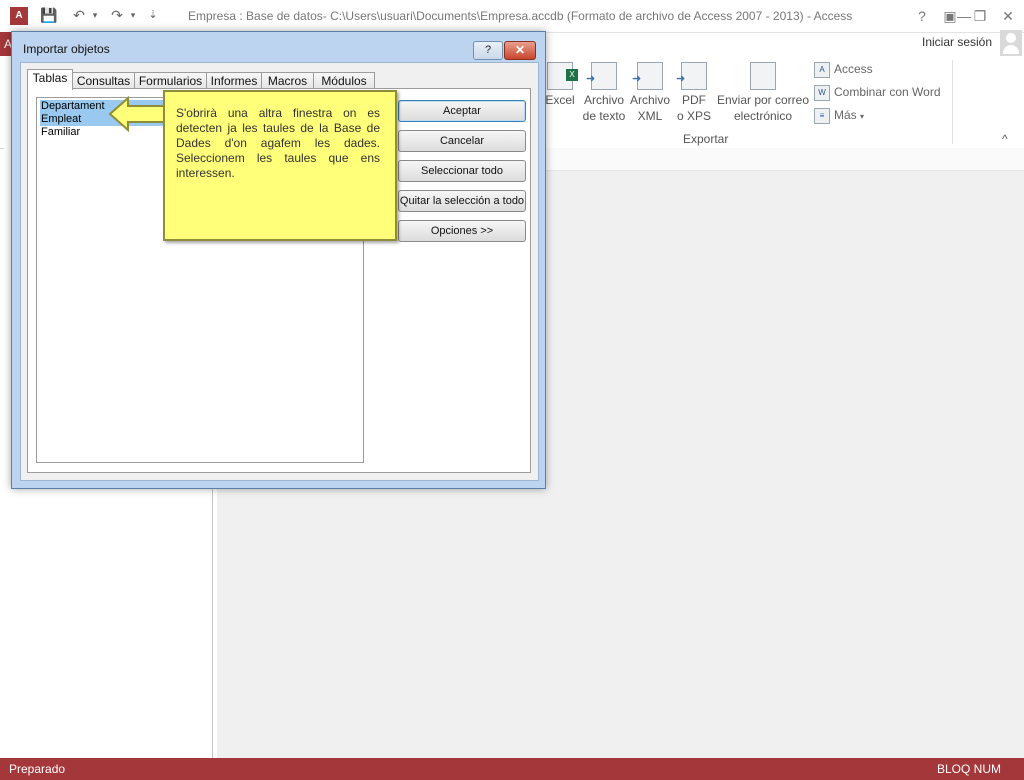 This screenshot has height=780, width=1024. I want to click on tab-consultas: Consultas, so click(103, 80).